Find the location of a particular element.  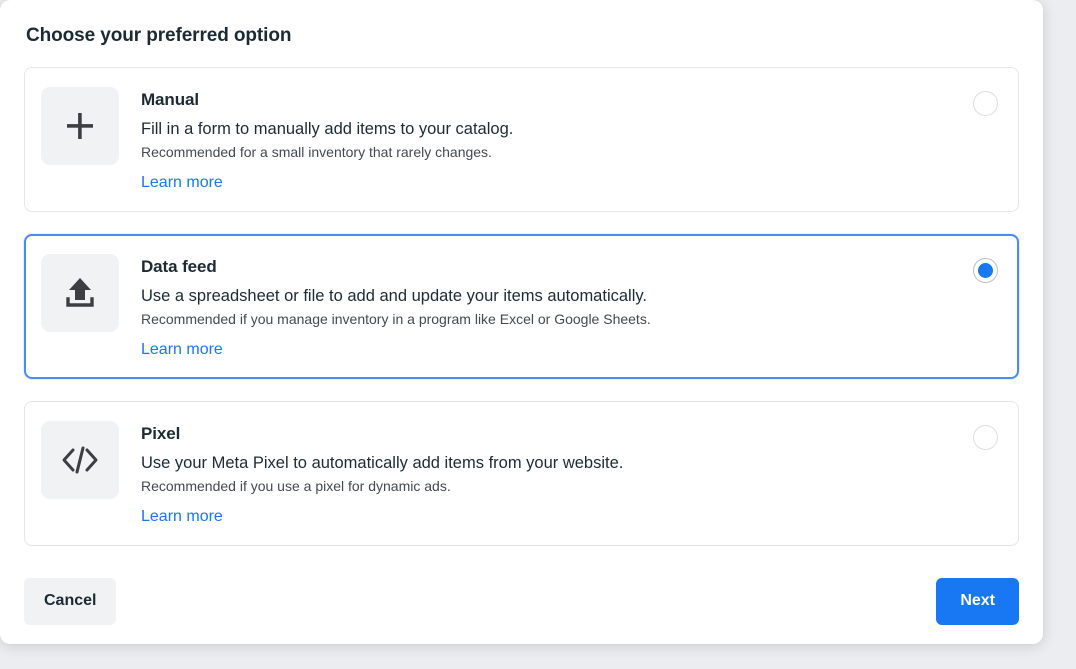

radio-pixel is located at coordinates (985, 437).